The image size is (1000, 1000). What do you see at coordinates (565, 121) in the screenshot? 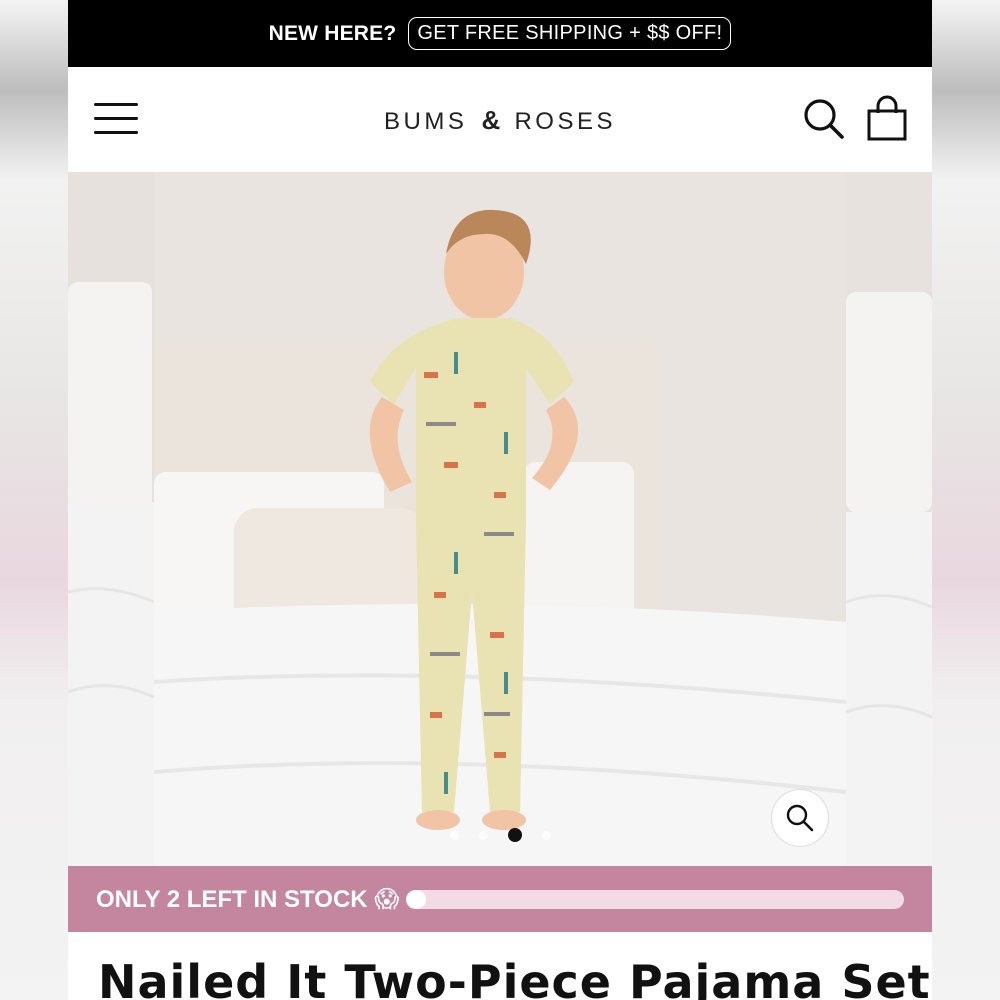
I see `logo-text-right: ROSES` at bounding box center [565, 121].